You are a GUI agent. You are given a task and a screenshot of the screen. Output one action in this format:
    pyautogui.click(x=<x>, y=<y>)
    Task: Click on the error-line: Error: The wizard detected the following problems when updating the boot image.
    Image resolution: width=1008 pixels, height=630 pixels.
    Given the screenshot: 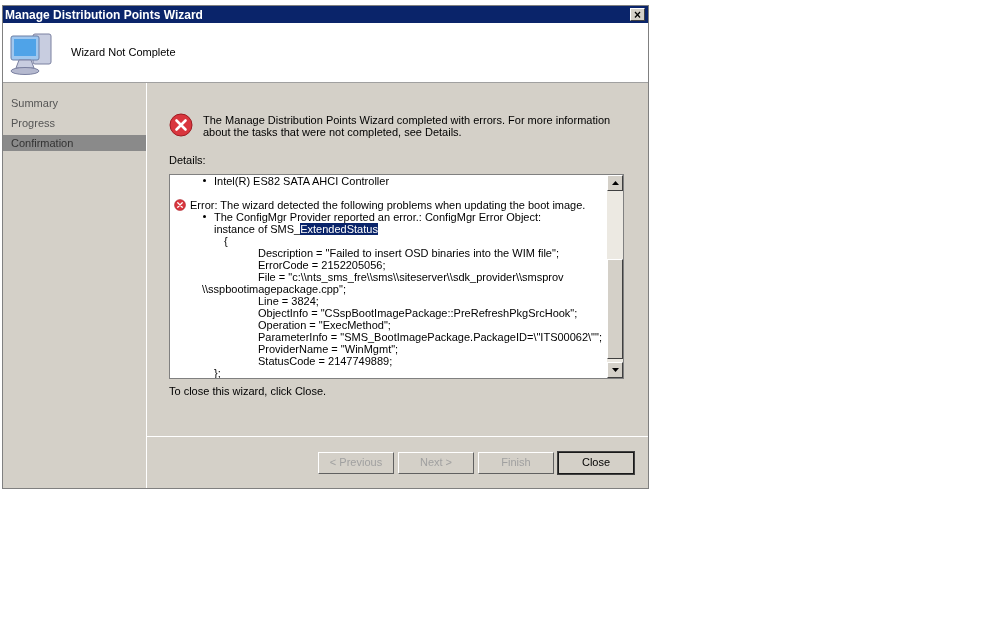 What is the action you would take?
    pyautogui.click(x=388, y=204)
    